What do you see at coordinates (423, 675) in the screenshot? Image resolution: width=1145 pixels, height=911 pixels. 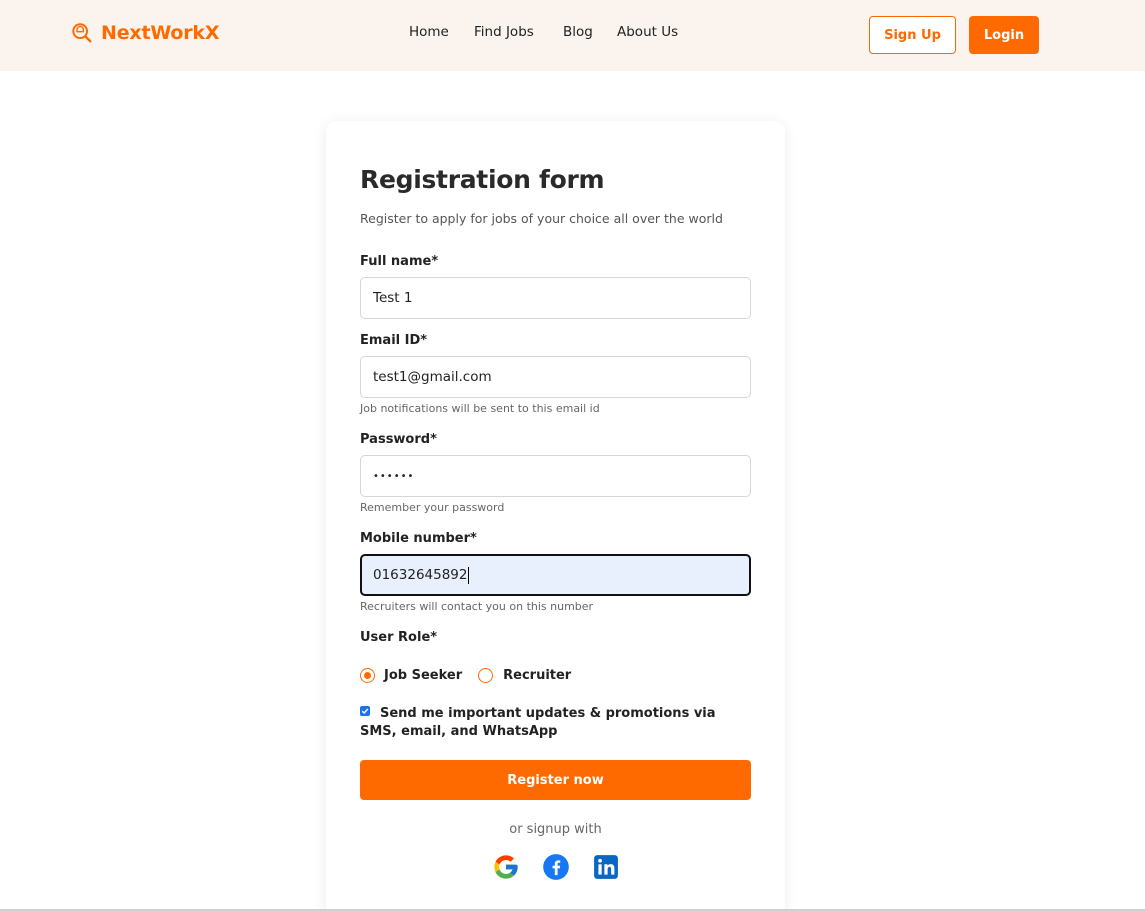 I see `job-seeker-label: Job Seeker` at bounding box center [423, 675].